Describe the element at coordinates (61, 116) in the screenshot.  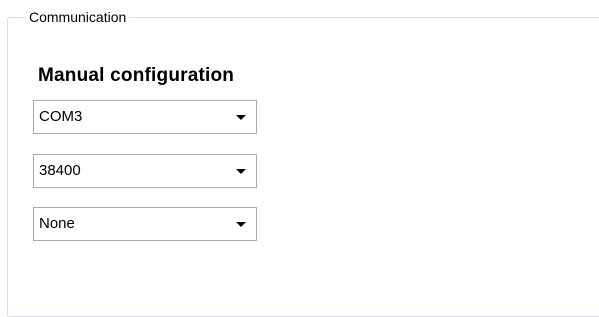
I see `port-dropdown-value: COM3` at that location.